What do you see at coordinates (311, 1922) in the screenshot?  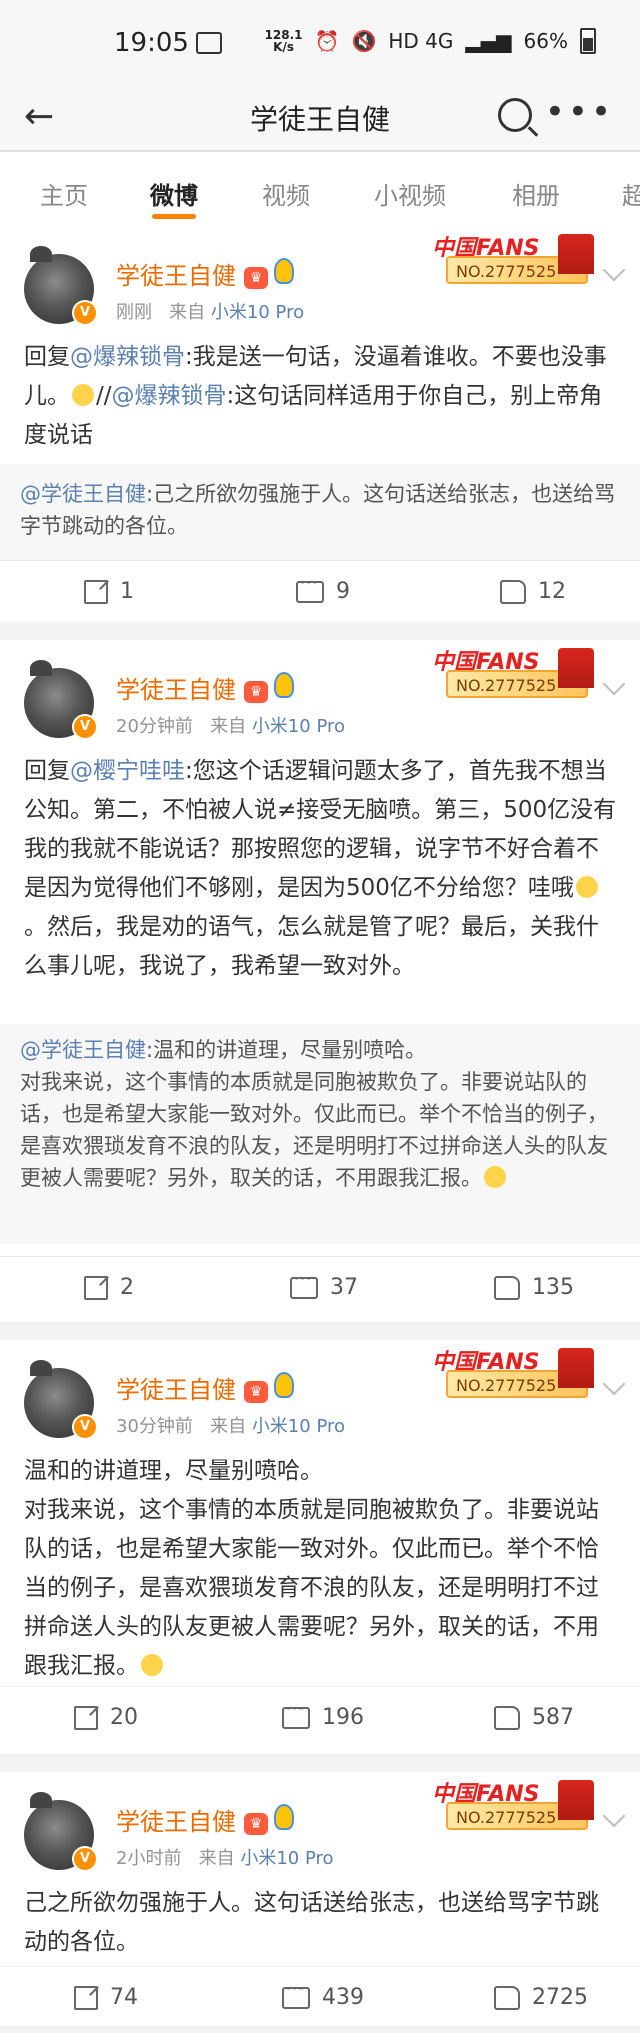 I see `post-text: 己之所欲勿强施于人。这句话送给张志，也送给骂字节跳动的各位。` at bounding box center [311, 1922].